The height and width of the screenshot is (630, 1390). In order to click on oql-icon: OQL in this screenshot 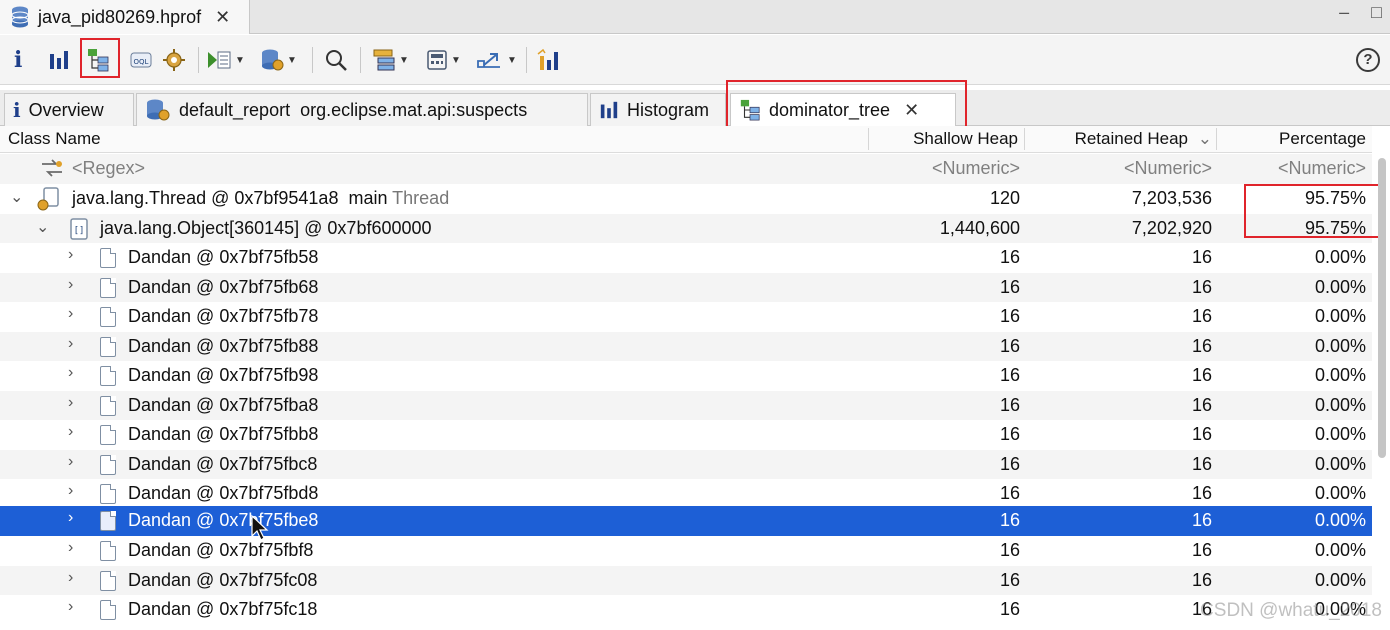, I will do `click(141, 60)`.